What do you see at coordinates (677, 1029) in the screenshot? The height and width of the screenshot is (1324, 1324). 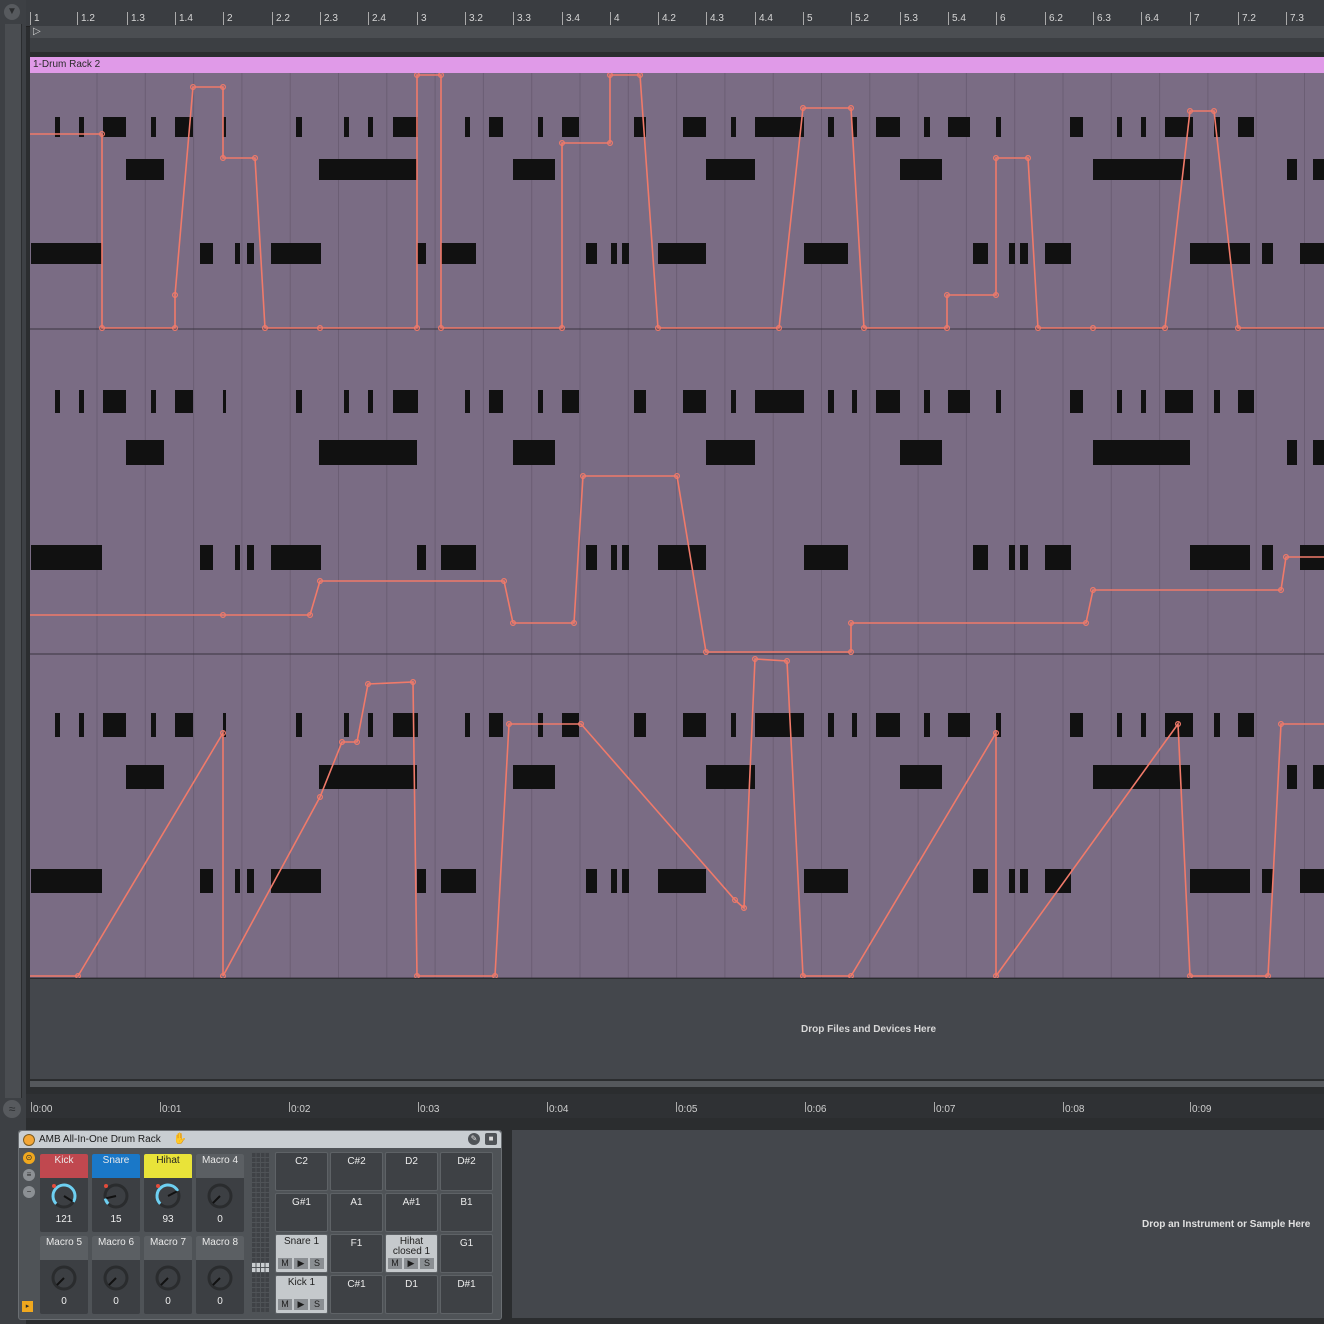 I see `drop-area: Drop Files and Devices Here` at bounding box center [677, 1029].